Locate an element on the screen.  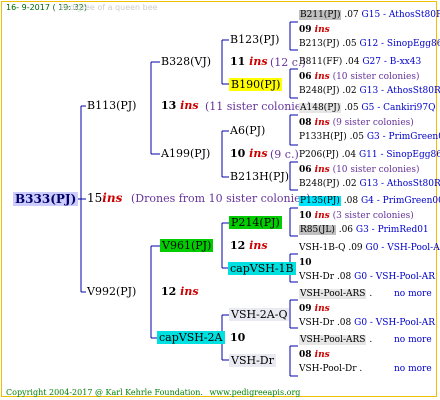
gen4-inbreeding-value: .07 is located at coordinates (350, 15).